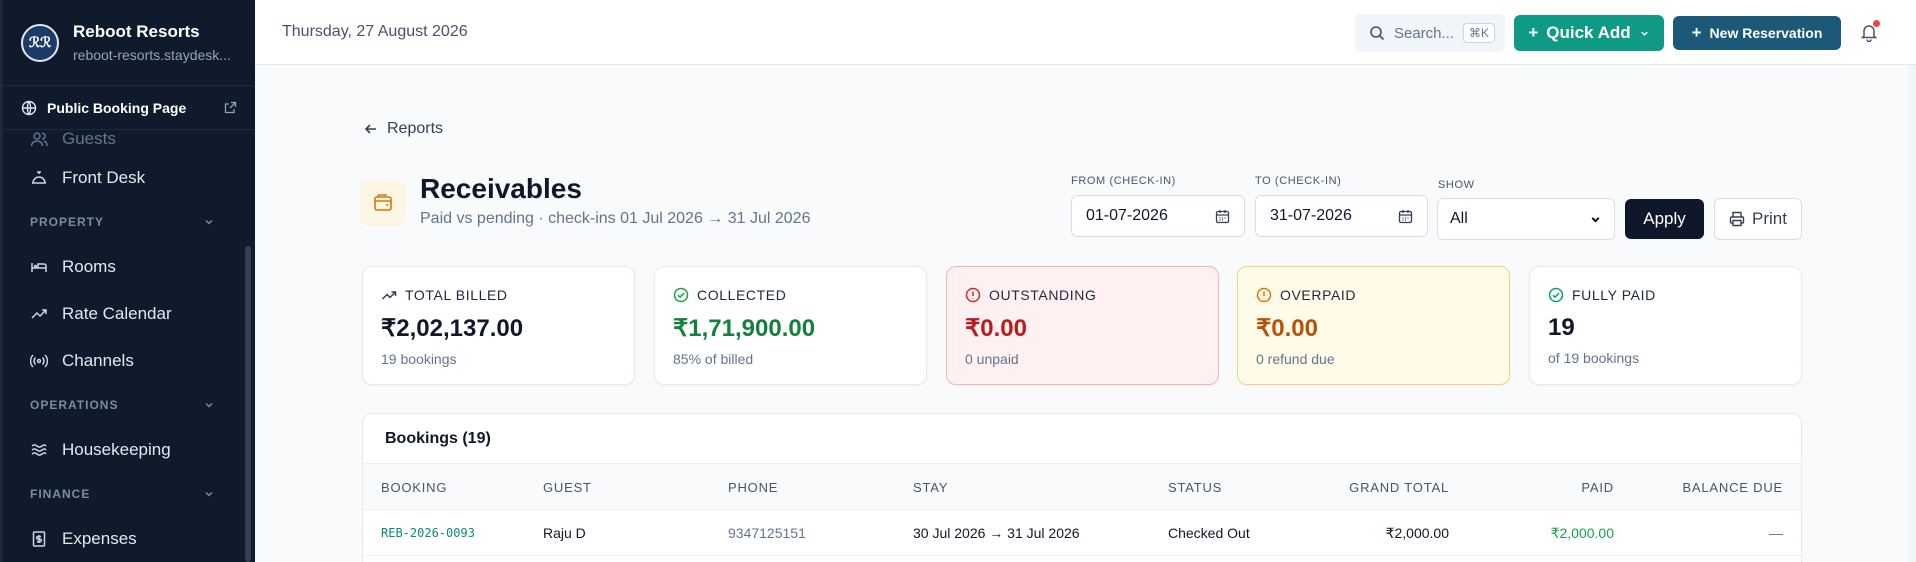 The width and height of the screenshot is (1916, 562). What do you see at coordinates (375, 31) in the screenshot?
I see `current-date: Thursday, 27 August 2026` at bounding box center [375, 31].